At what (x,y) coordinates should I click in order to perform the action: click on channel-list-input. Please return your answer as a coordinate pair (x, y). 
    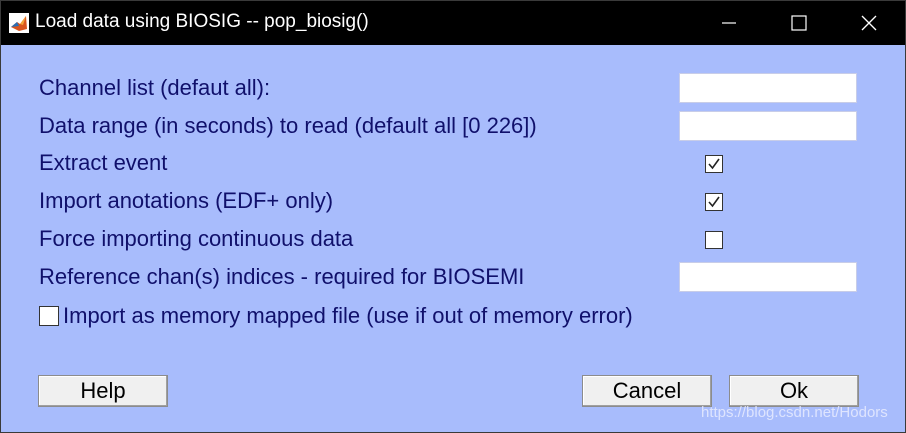
    Looking at the image, I should click on (768, 88).